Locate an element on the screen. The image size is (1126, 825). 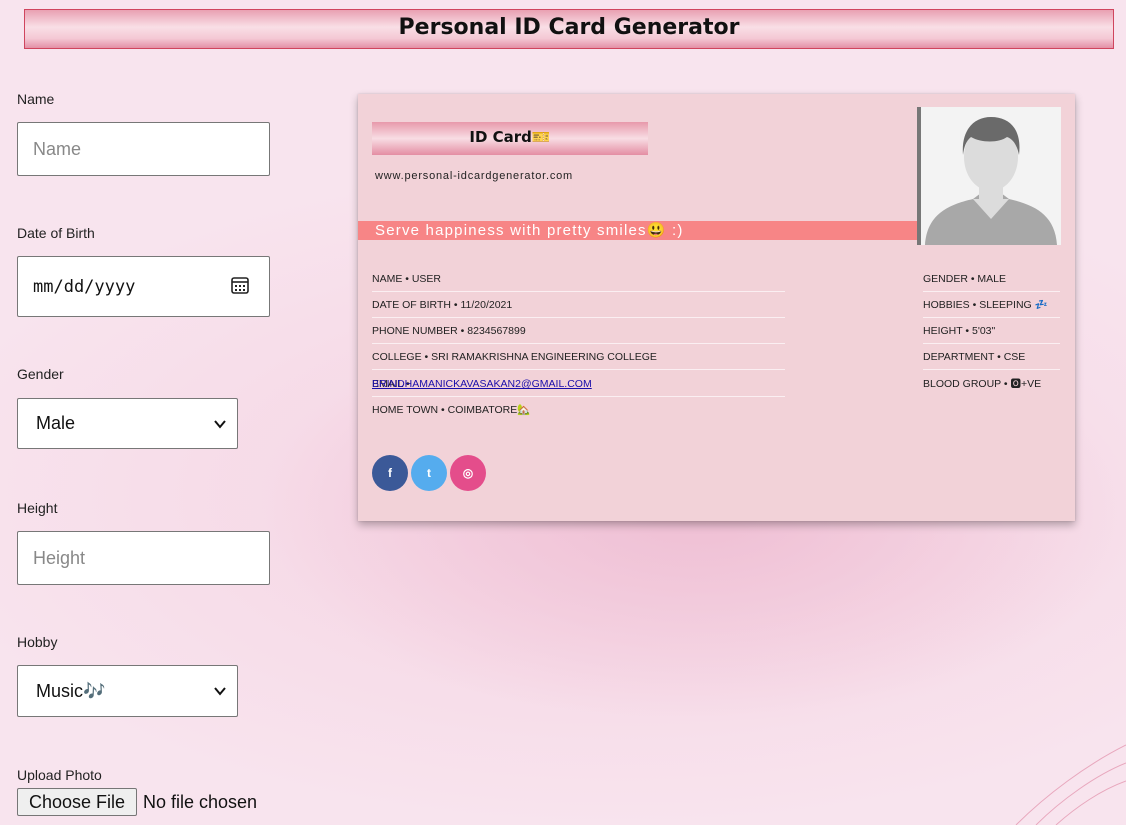
info-row-phone: PHONE NUMBER • 8234567899 is located at coordinates (578, 331).